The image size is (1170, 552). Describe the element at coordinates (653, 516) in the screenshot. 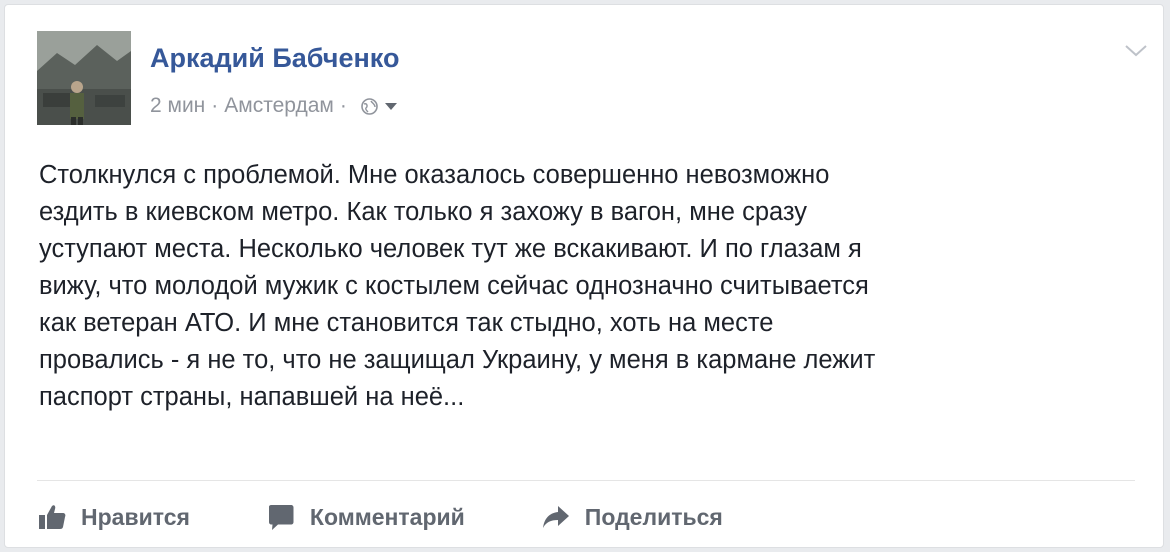

I see `share-label: Поделиться` at that location.